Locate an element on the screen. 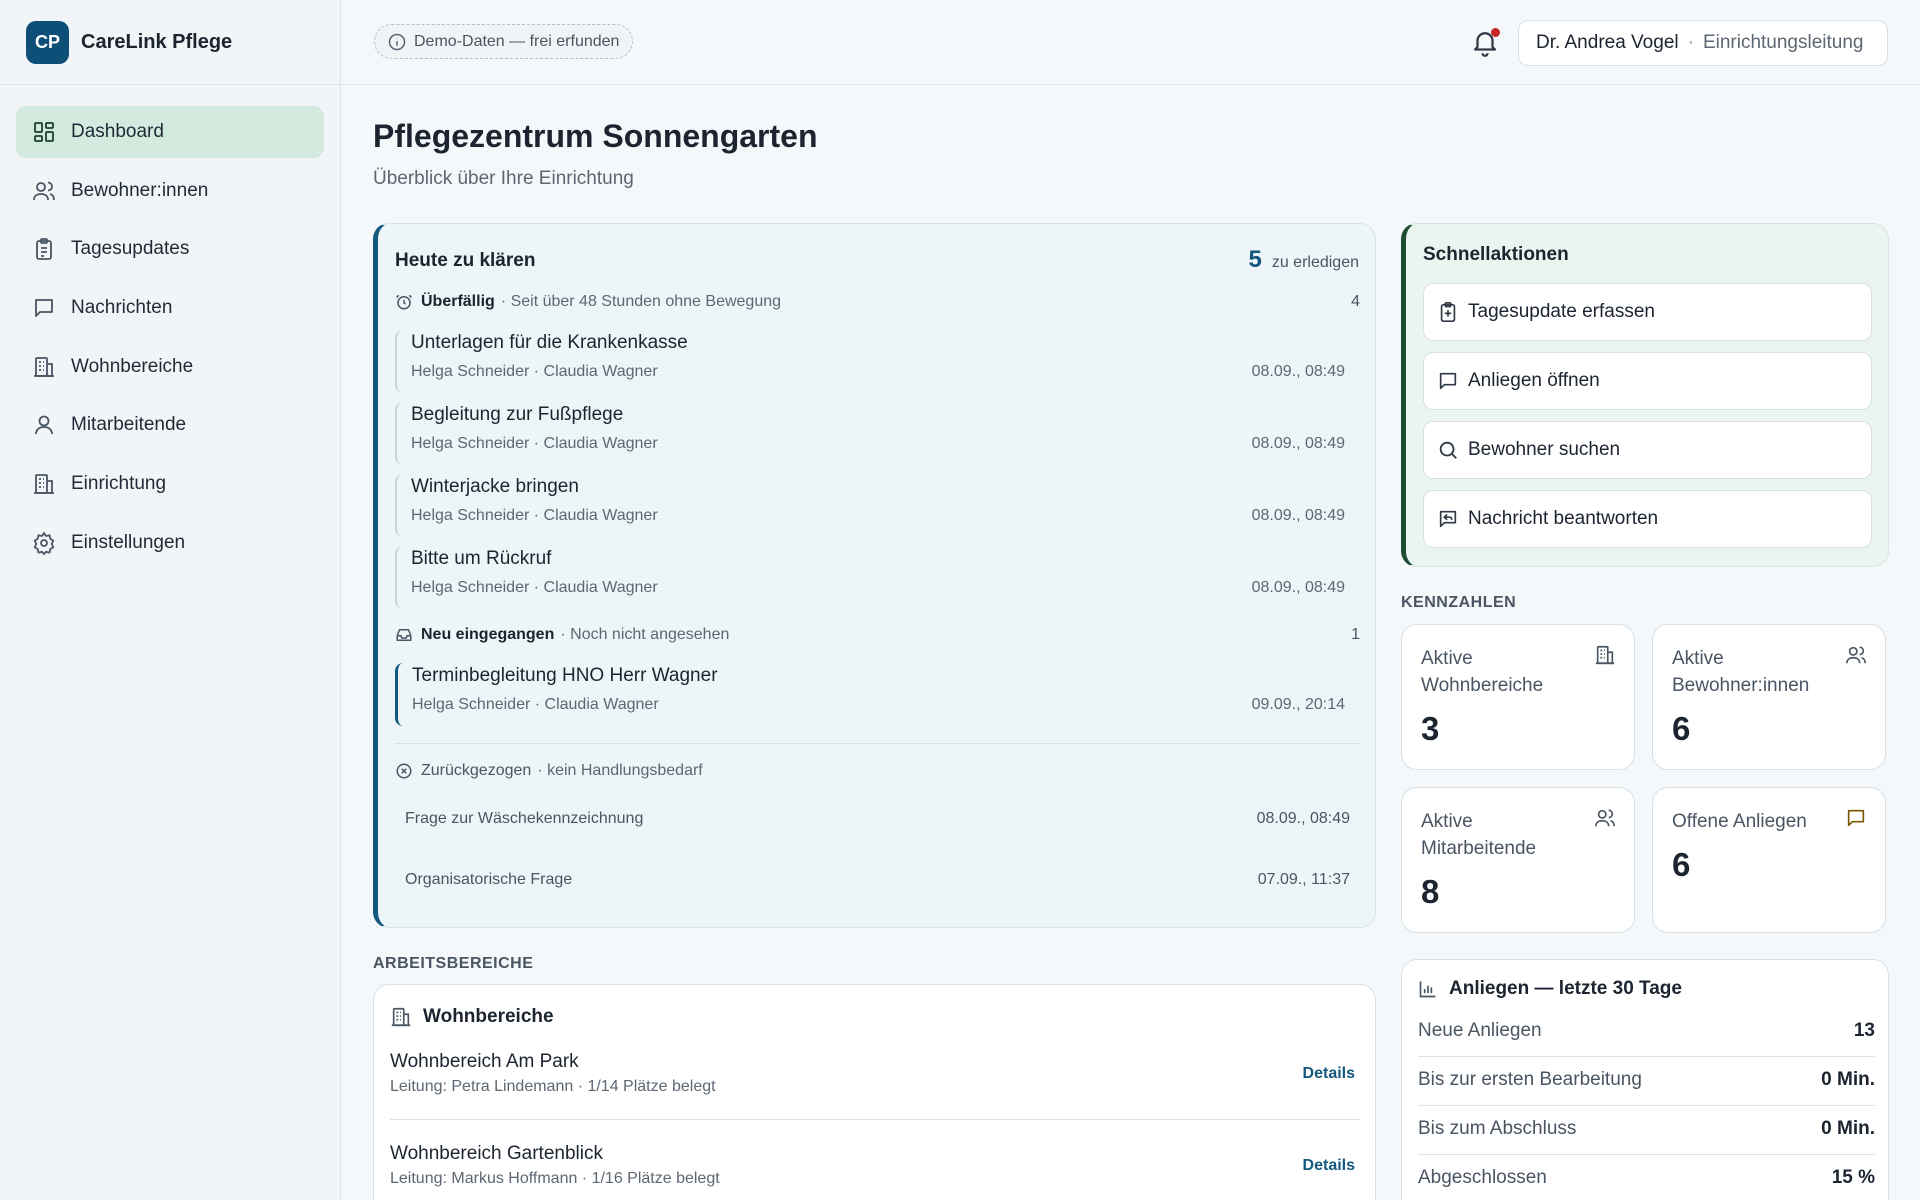  message-icon is located at coordinates (1856, 818).